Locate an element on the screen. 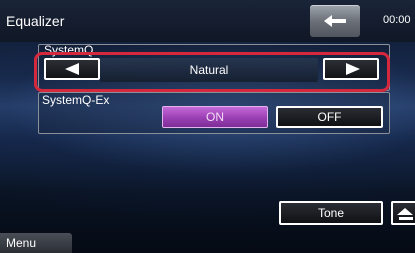  menu-button: Menu is located at coordinates (36, 243).